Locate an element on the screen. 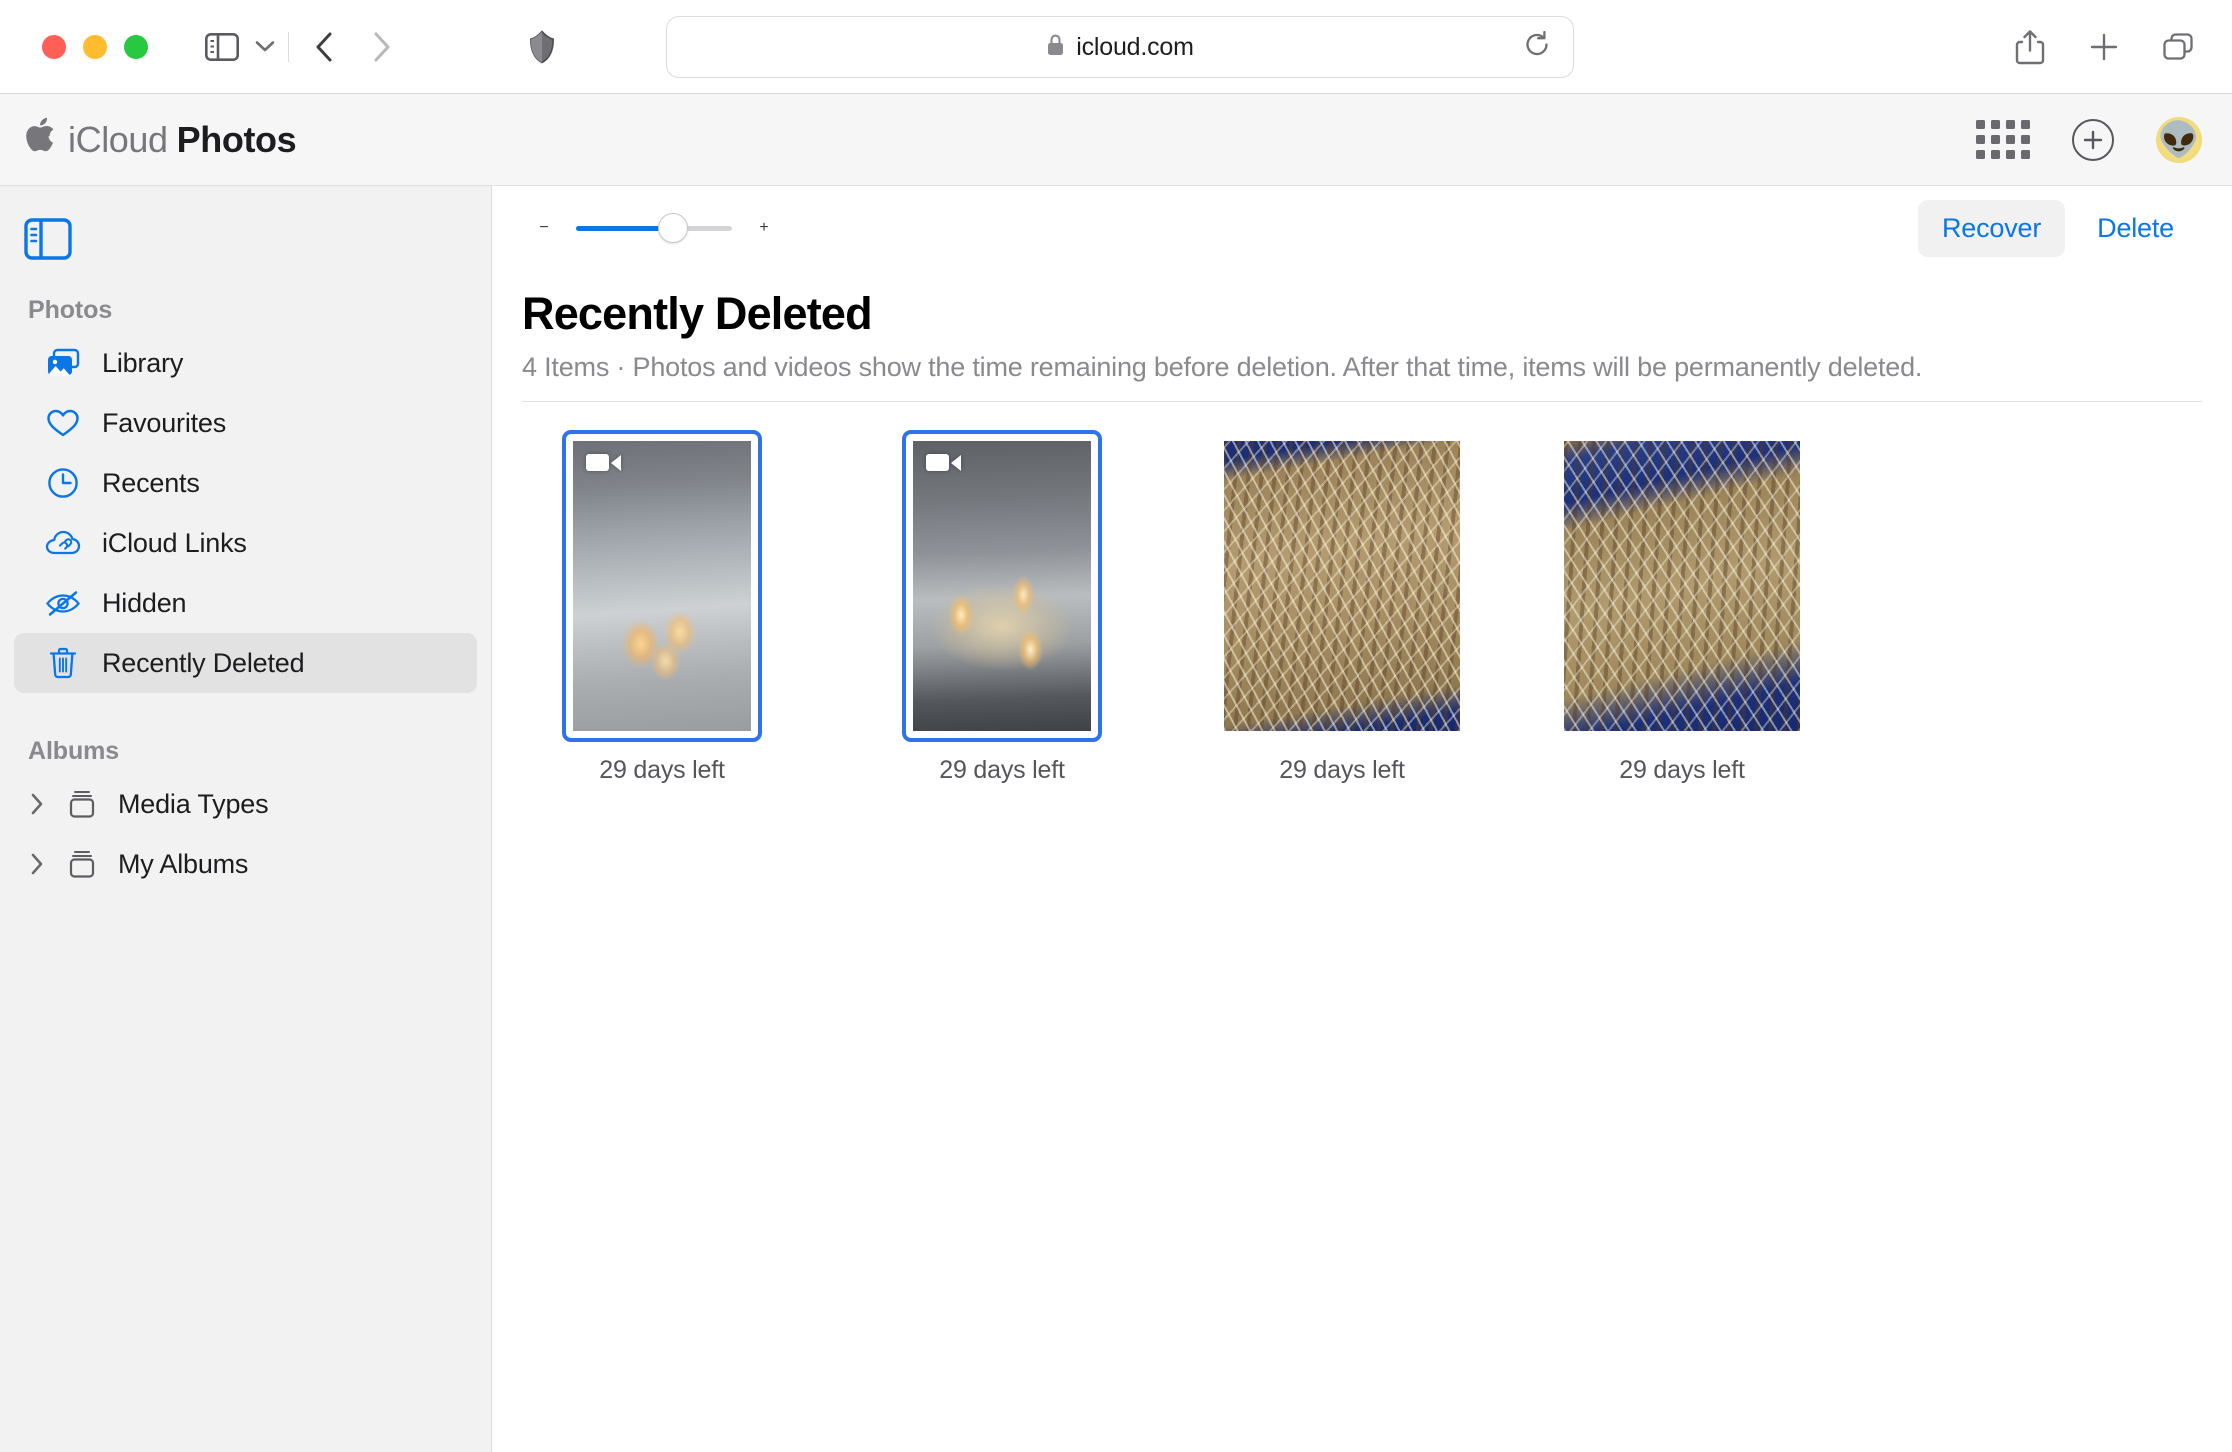 The image size is (2232, 1452). eye-slash-icon is located at coordinates (63, 603).